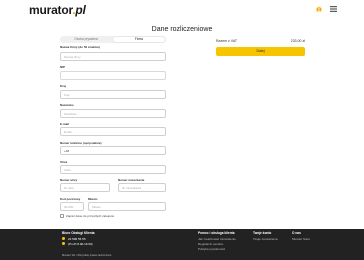  What do you see at coordinates (85, 187) in the screenshot?
I see `house-number-input: Nr ulicy` at bounding box center [85, 187].